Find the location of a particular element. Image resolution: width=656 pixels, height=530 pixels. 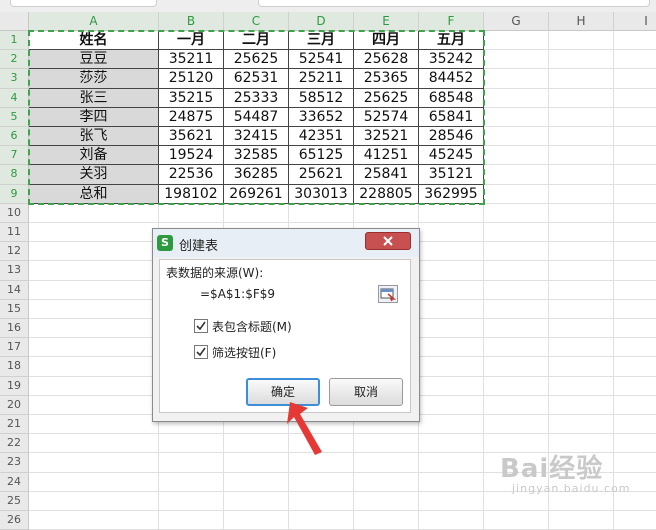

value-cell: 32415 is located at coordinates (256, 137).